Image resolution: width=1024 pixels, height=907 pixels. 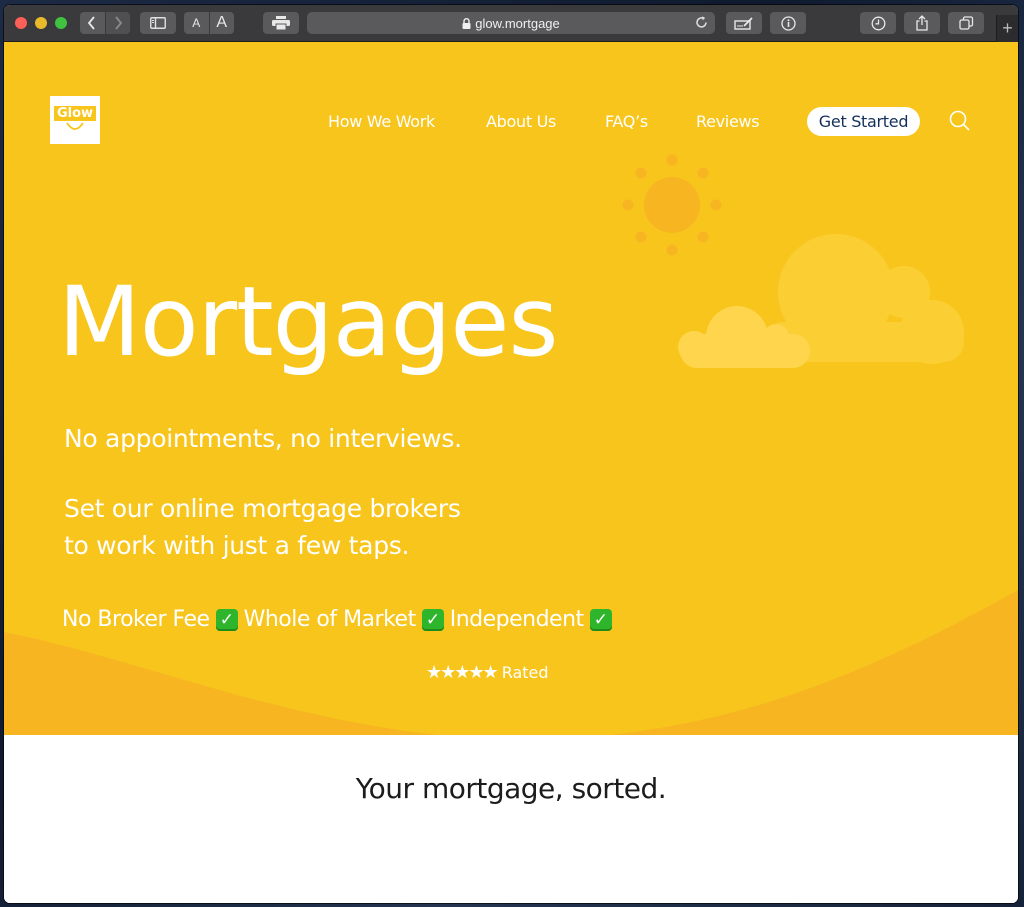 What do you see at coordinates (525, 672) in the screenshot?
I see `rating-label: Rated` at bounding box center [525, 672].